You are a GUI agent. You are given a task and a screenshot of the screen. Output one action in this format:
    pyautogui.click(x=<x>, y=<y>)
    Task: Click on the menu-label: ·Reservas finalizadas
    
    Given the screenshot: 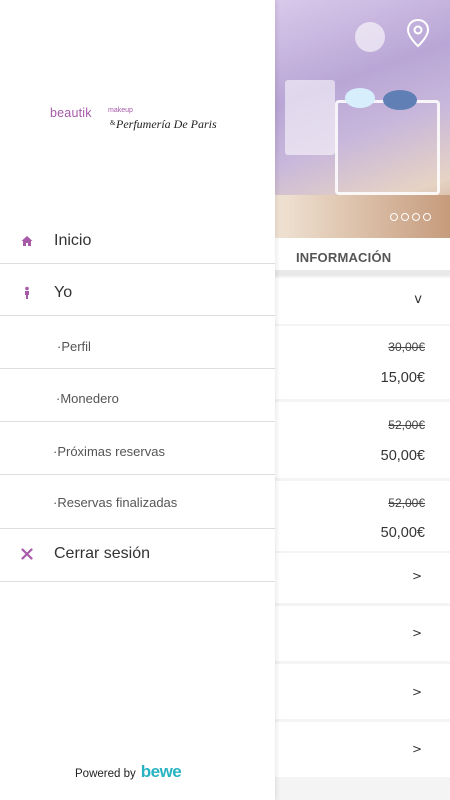 What is the action you would take?
    pyautogui.click(x=115, y=502)
    